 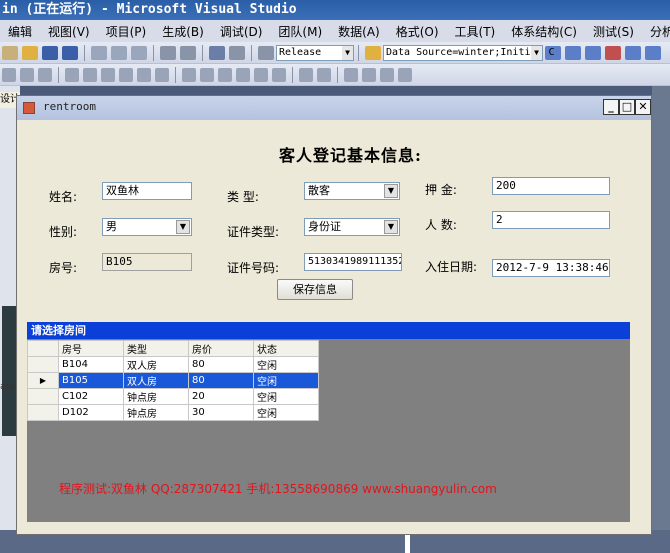 I want to click on maximize-button: □, so click(x=627, y=107).